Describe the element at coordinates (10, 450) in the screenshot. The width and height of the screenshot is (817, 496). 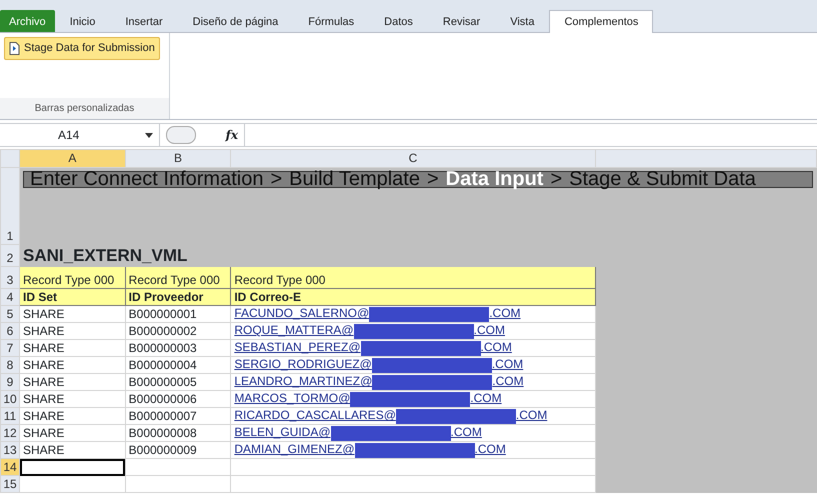
I see `row-header: 13` at that location.